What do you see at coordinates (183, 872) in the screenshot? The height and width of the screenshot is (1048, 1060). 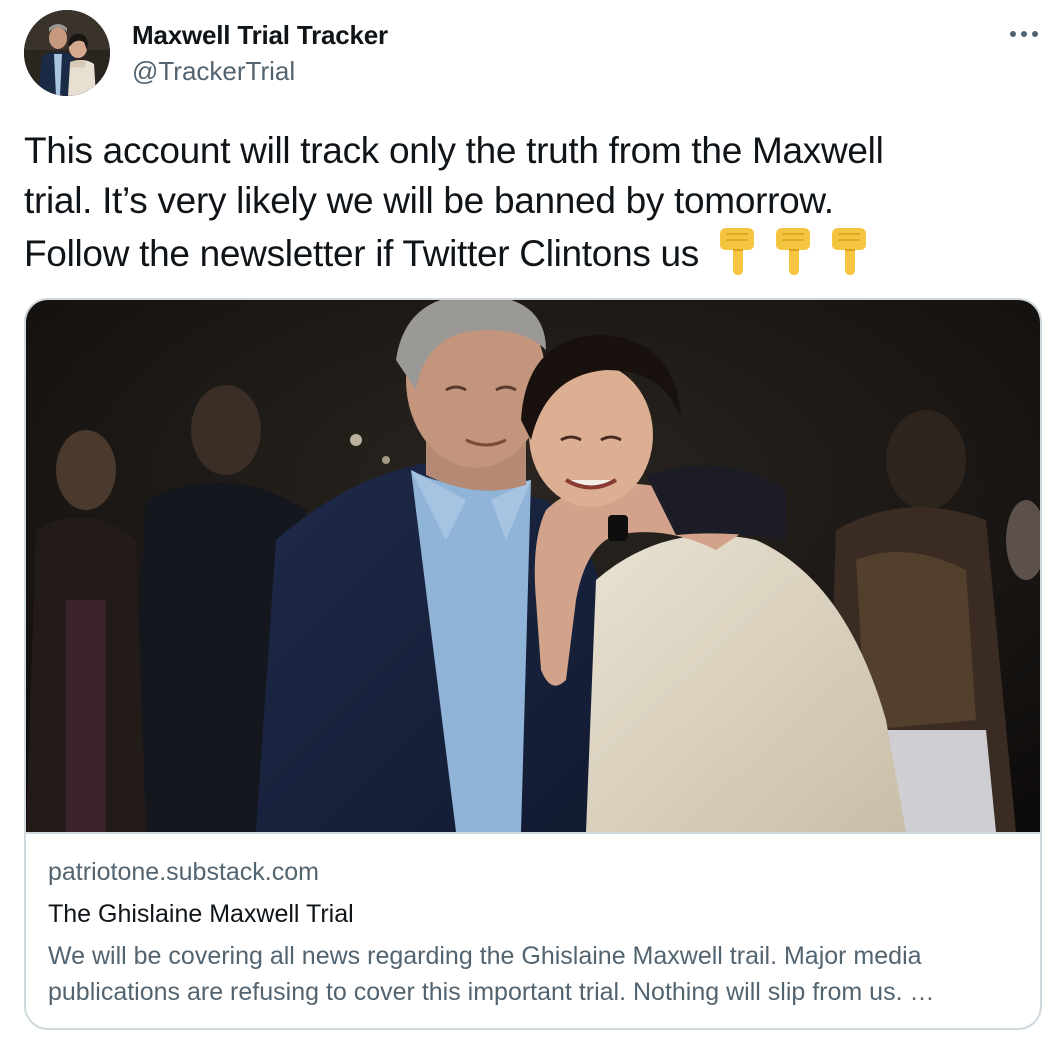 I see `card-domain: patriotone.substack.com` at bounding box center [183, 872].